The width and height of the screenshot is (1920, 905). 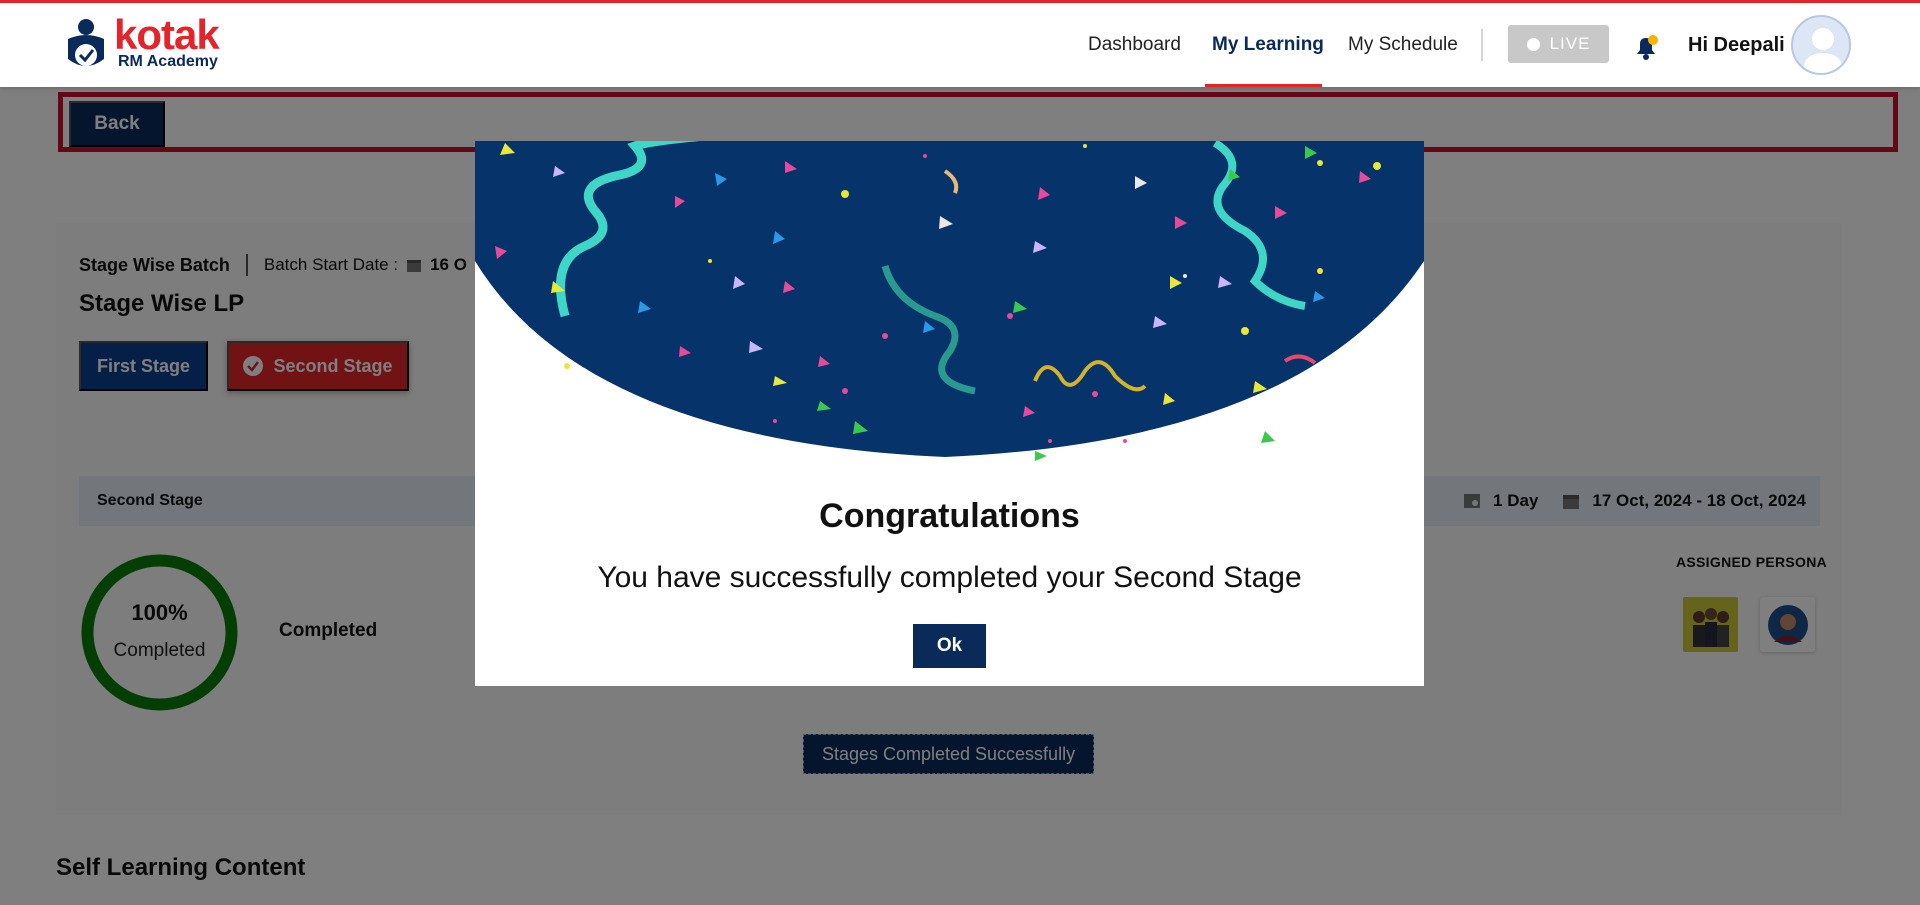 What do you see at coordinates (1403, 45) in the screenshot?
I see `nav-my-schedule: My Schedule` at bounding box center [1403, 45].